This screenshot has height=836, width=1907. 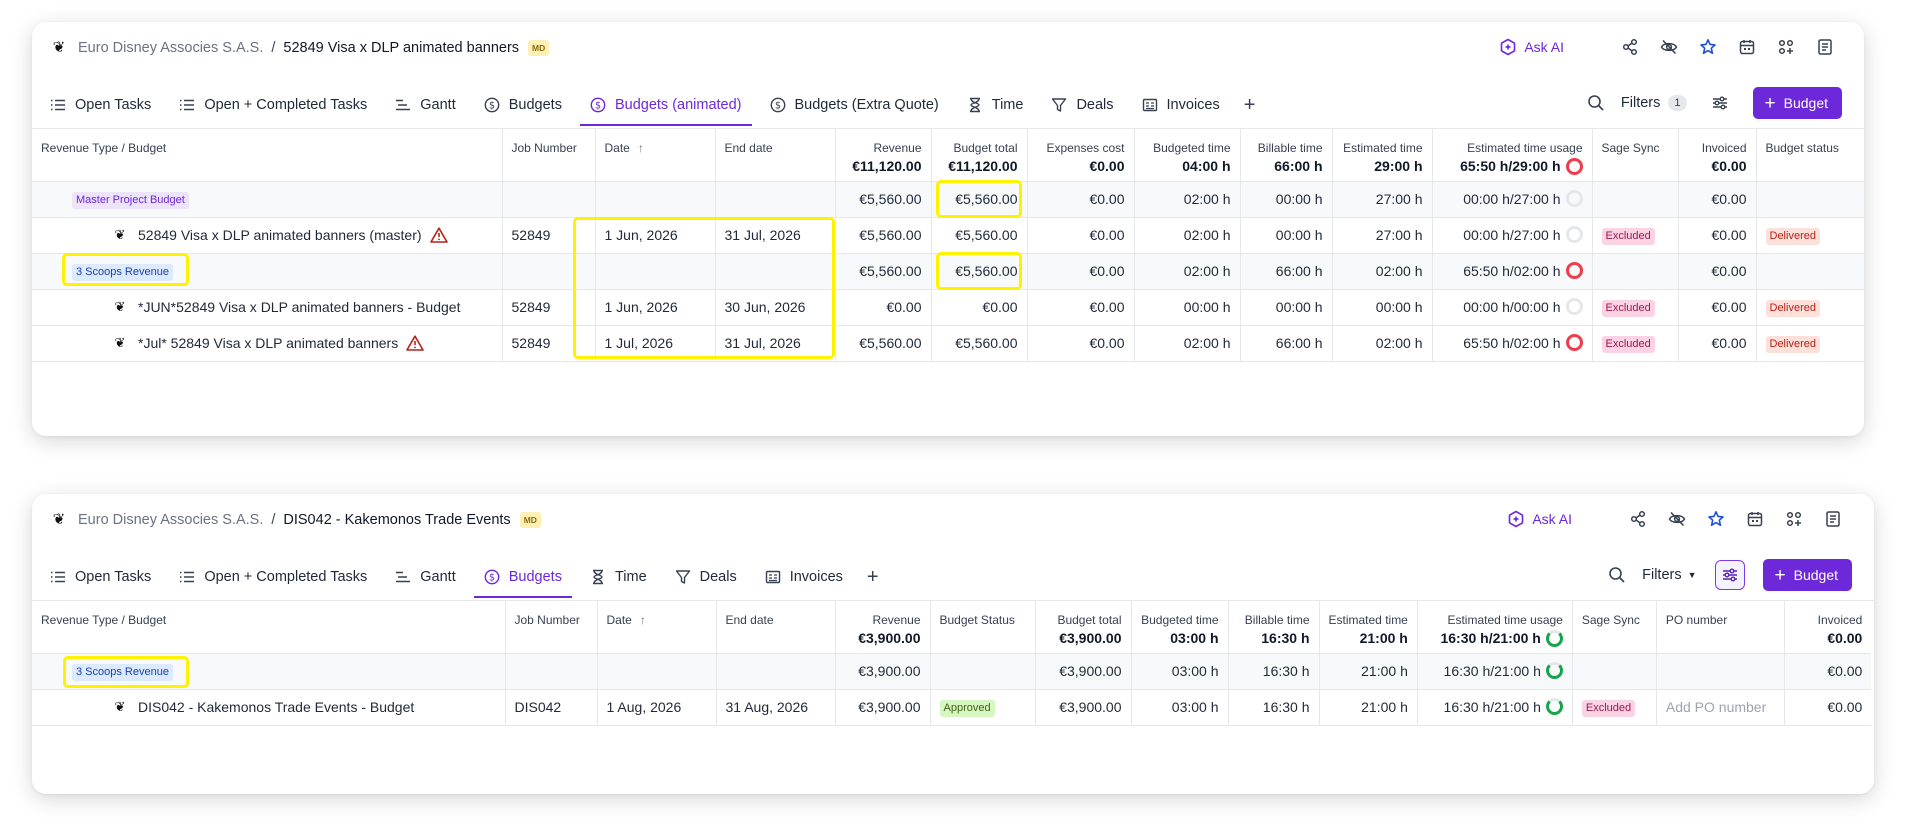 What do you see at coordinates (979, 155) in the screenshot?
I see `column-header: Budget total €11,120.00` at bounding box center [979, 155].